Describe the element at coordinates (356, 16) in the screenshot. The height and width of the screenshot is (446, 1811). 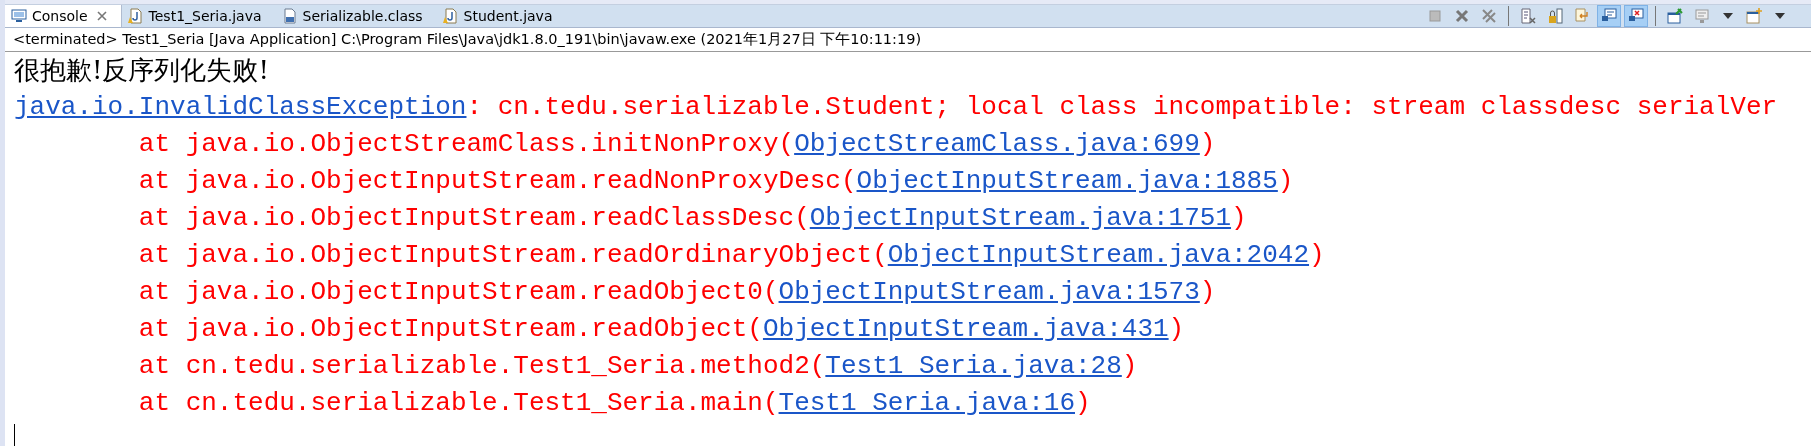
I see `tab: Serializable.class` at that location.